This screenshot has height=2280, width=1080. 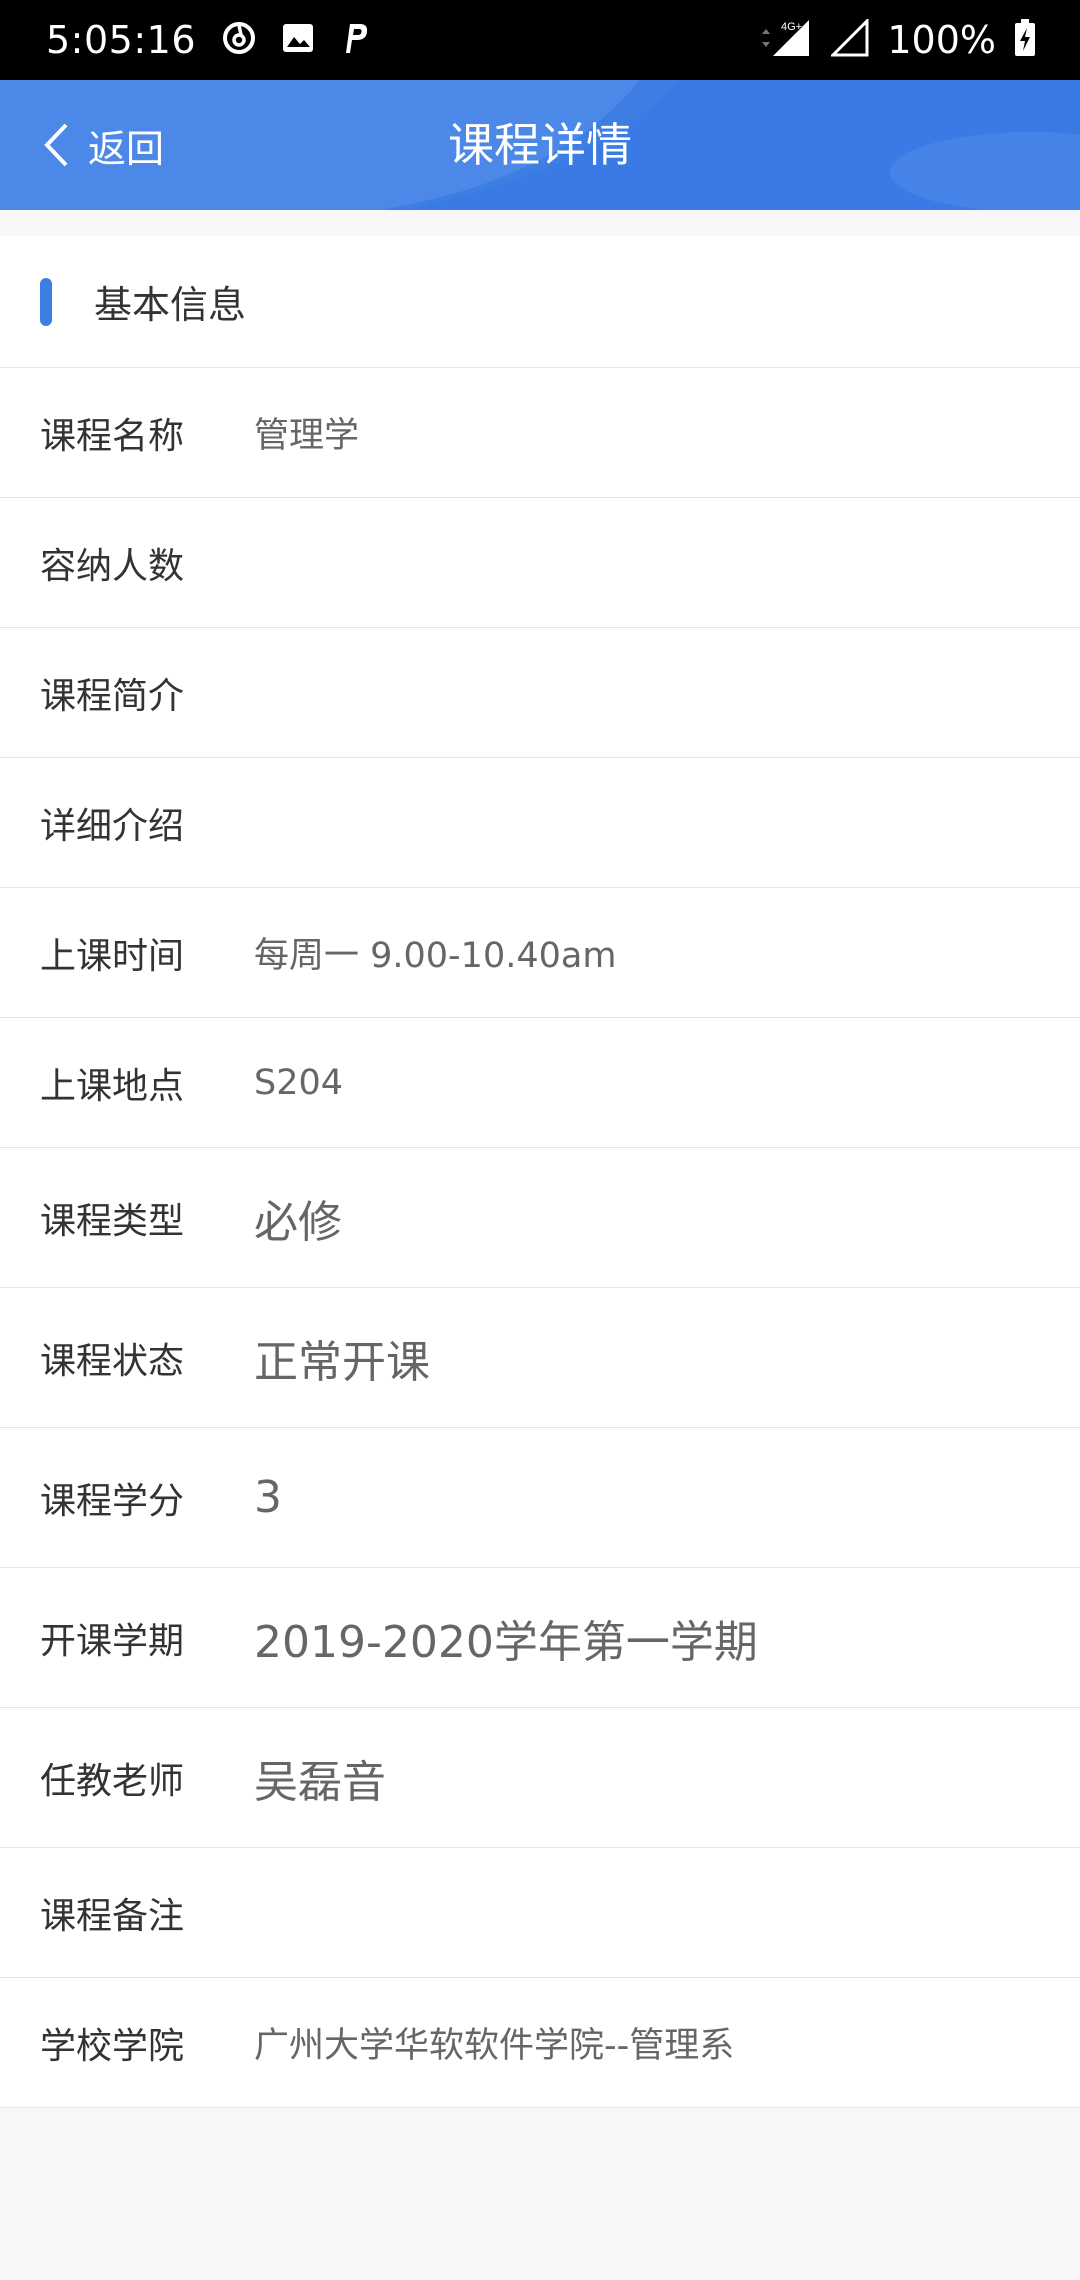 I want to click on row-label: 课程学分, so click(x=112, y=1501).